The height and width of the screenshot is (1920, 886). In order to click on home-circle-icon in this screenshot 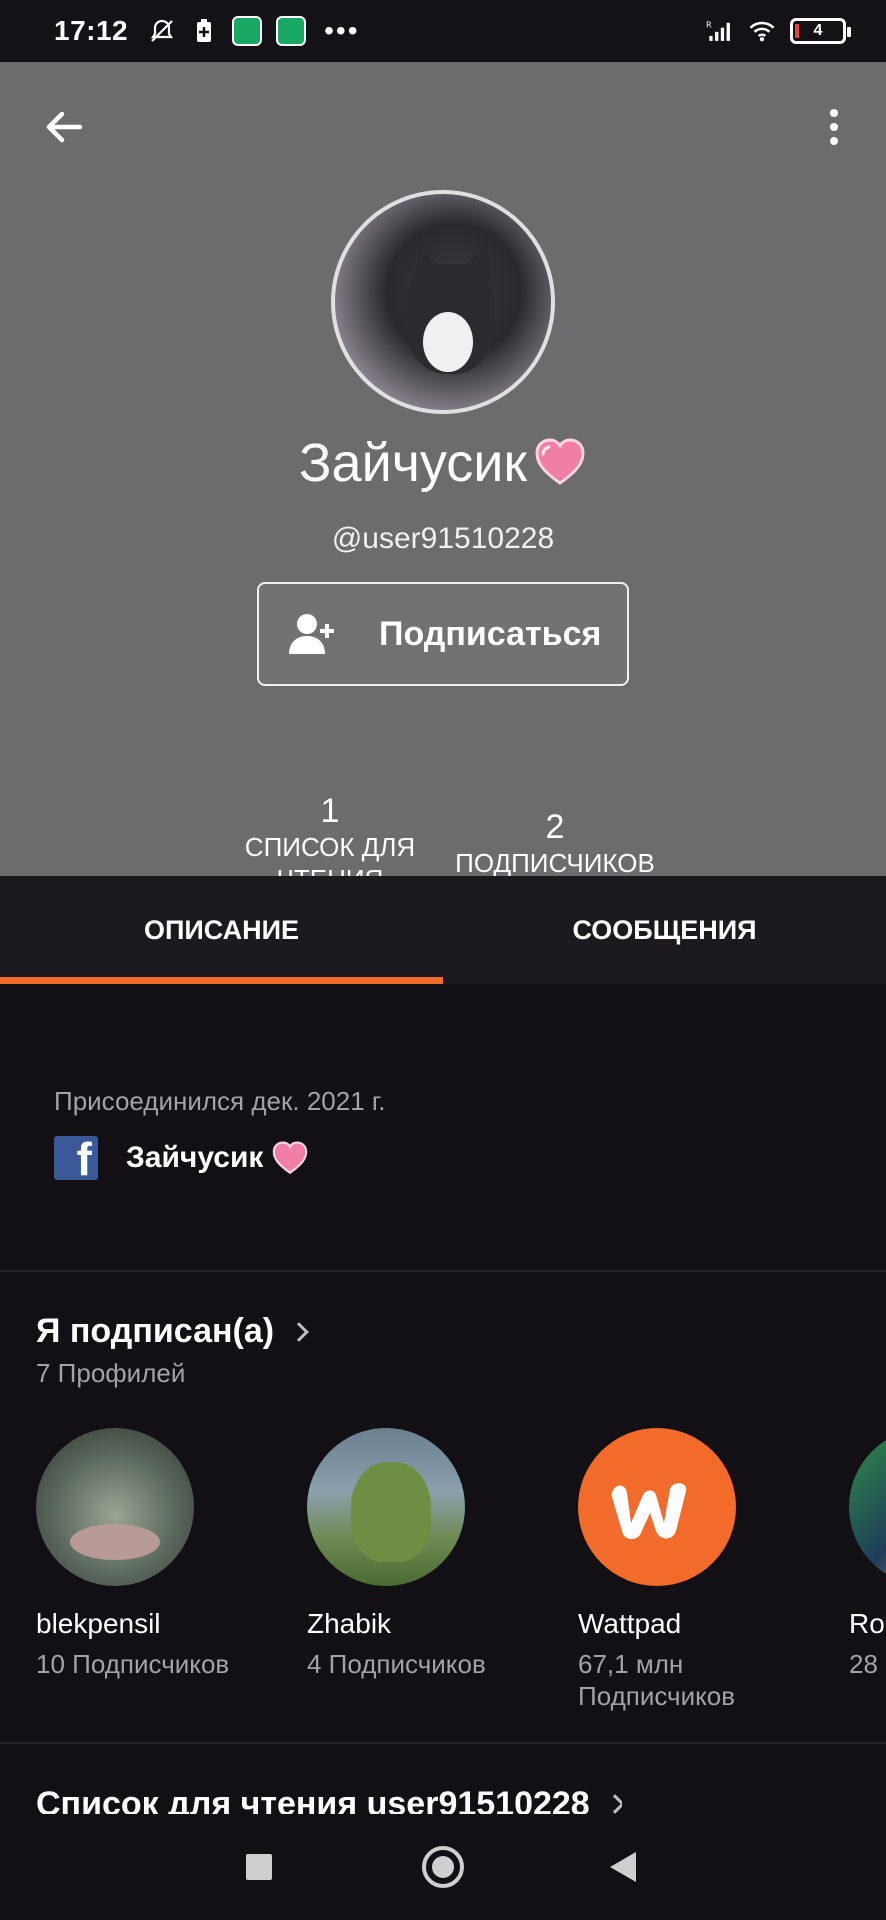, I will do `click(443, 1867)`.